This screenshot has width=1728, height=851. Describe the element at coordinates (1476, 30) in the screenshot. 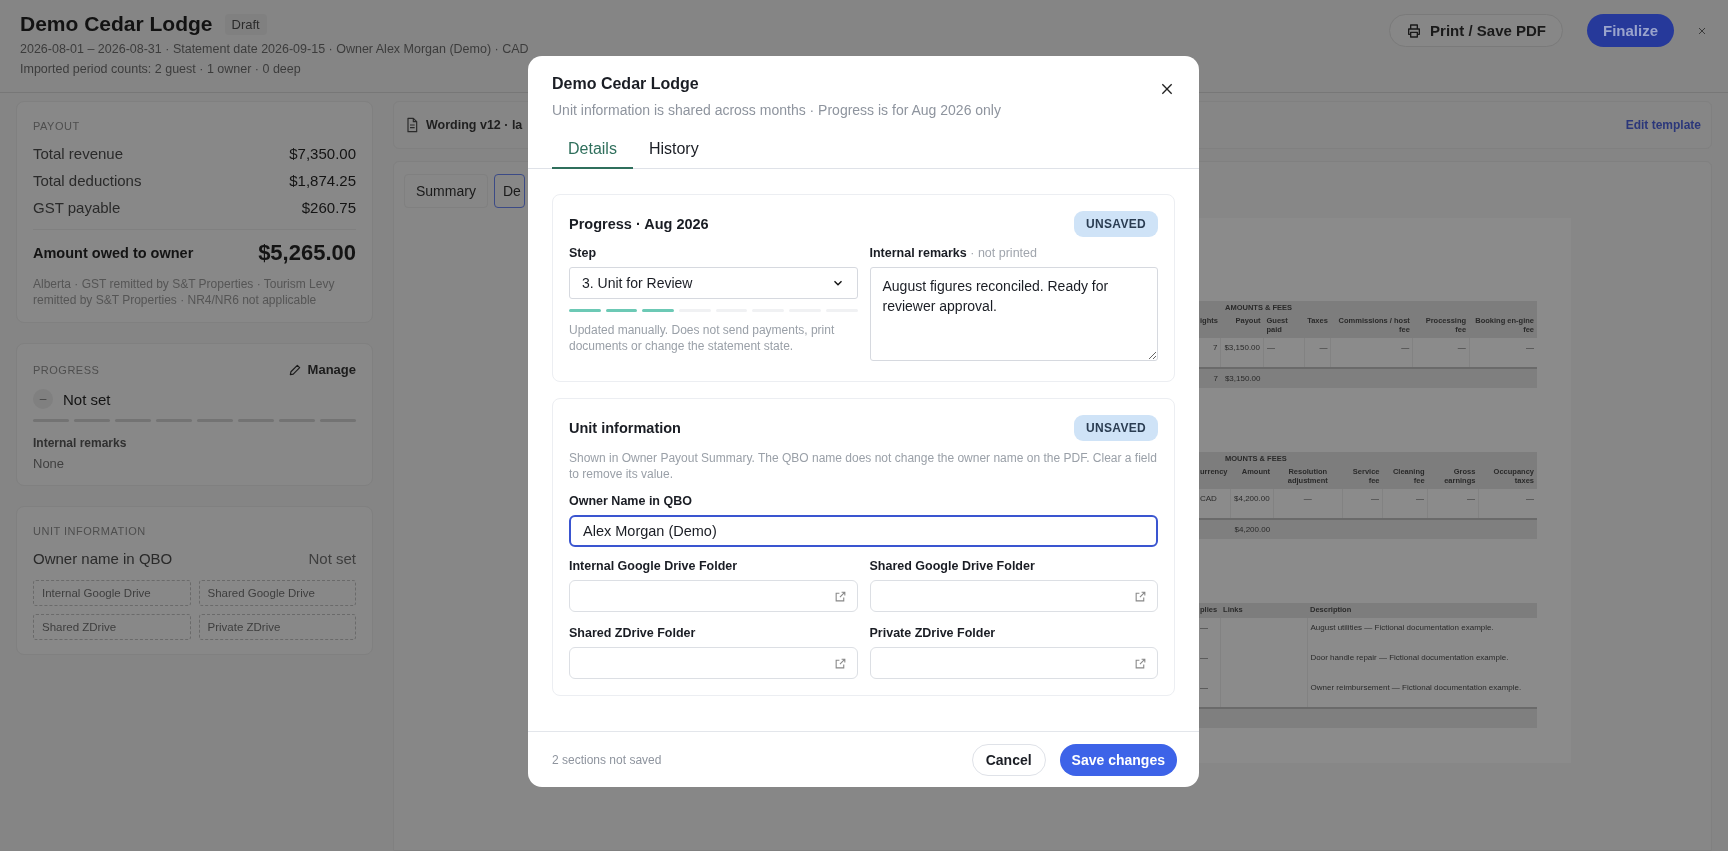

I see `print-button: Print / Save PDF` at that location.